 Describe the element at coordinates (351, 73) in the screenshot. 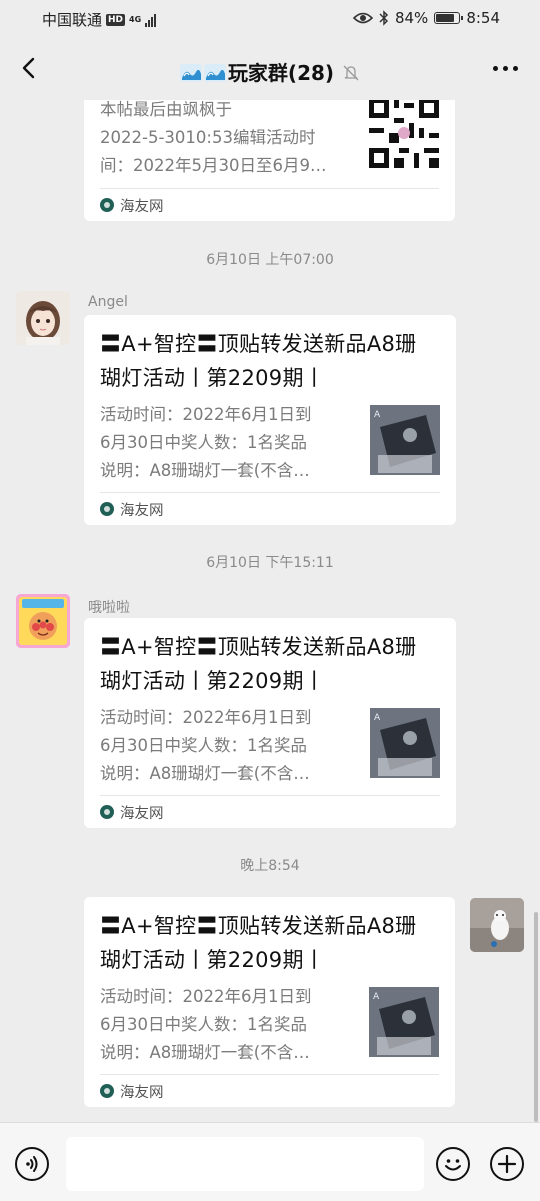

I see `mute-icon` at that location.